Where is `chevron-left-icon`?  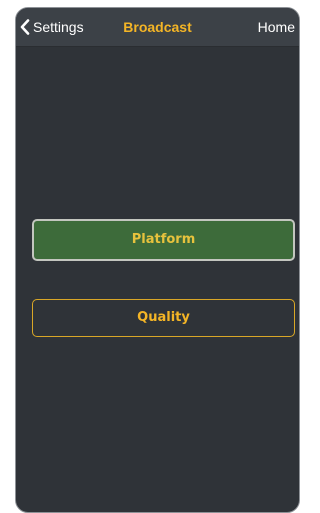 chevron-left-icon is located at coordinates (25, 27).